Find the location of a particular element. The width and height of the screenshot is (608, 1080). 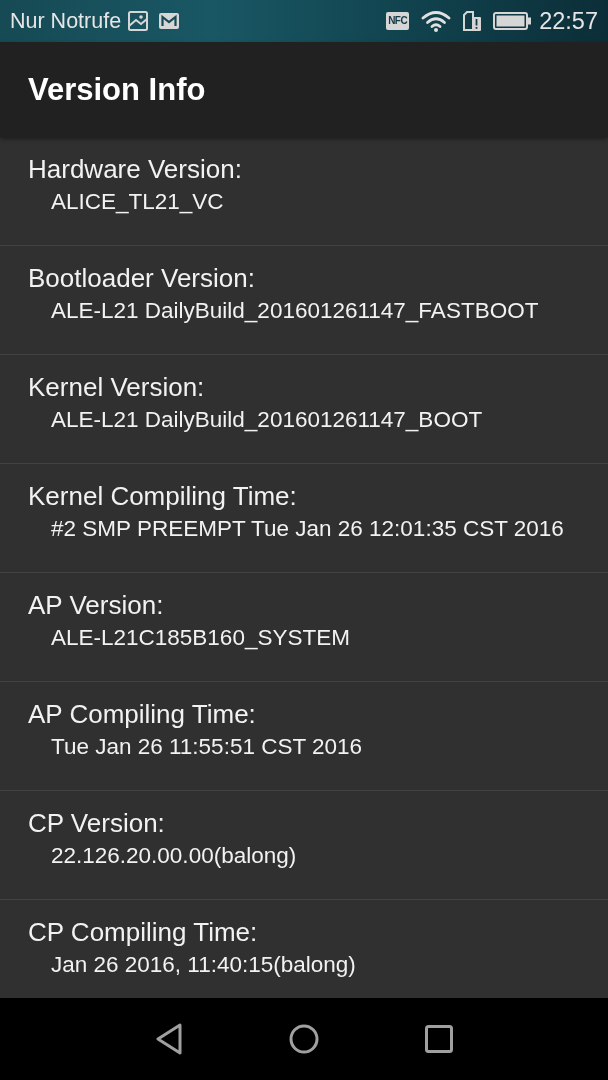

nfc-icon: NFC is located at coordinates (398, 21).